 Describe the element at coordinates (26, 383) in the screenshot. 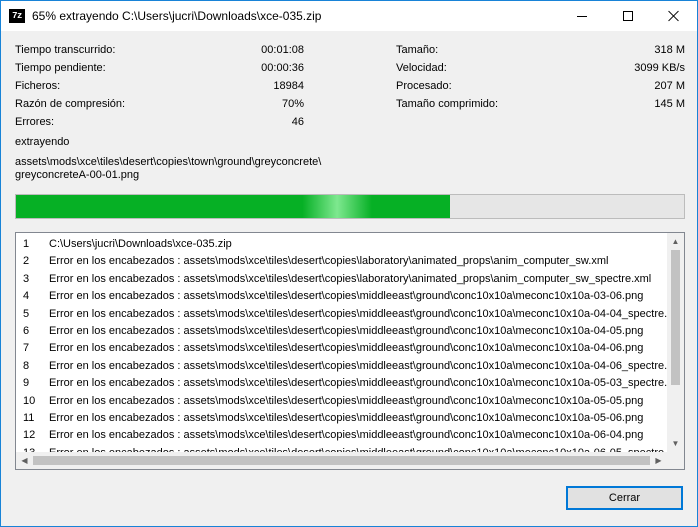

I see `log-row-number: 9` at that location.